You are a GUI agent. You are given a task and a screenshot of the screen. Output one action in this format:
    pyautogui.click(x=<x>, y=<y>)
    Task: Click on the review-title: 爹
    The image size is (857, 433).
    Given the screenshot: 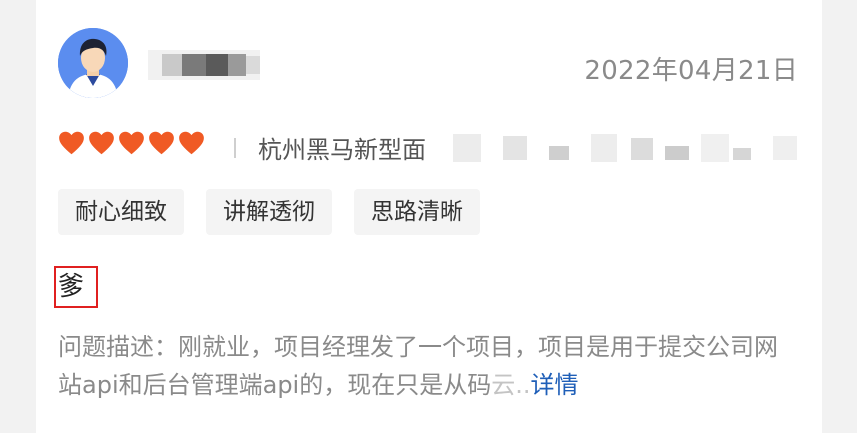 What is the action you would take?
    pyautogui.click(x=76, y=287)
    